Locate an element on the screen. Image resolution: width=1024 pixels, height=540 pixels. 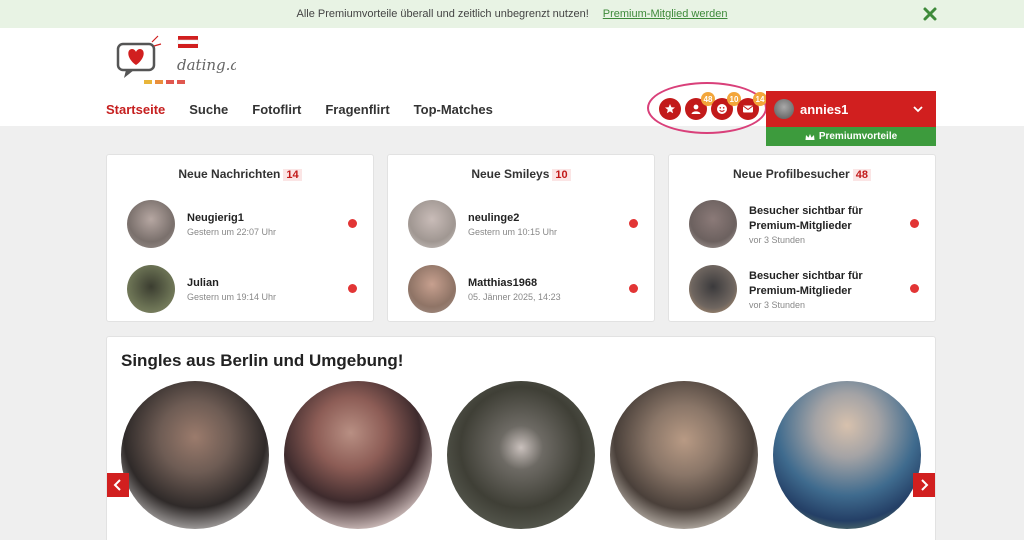
nav-fragenflirt: Fragenflirt is located at coordinates (357, 109).